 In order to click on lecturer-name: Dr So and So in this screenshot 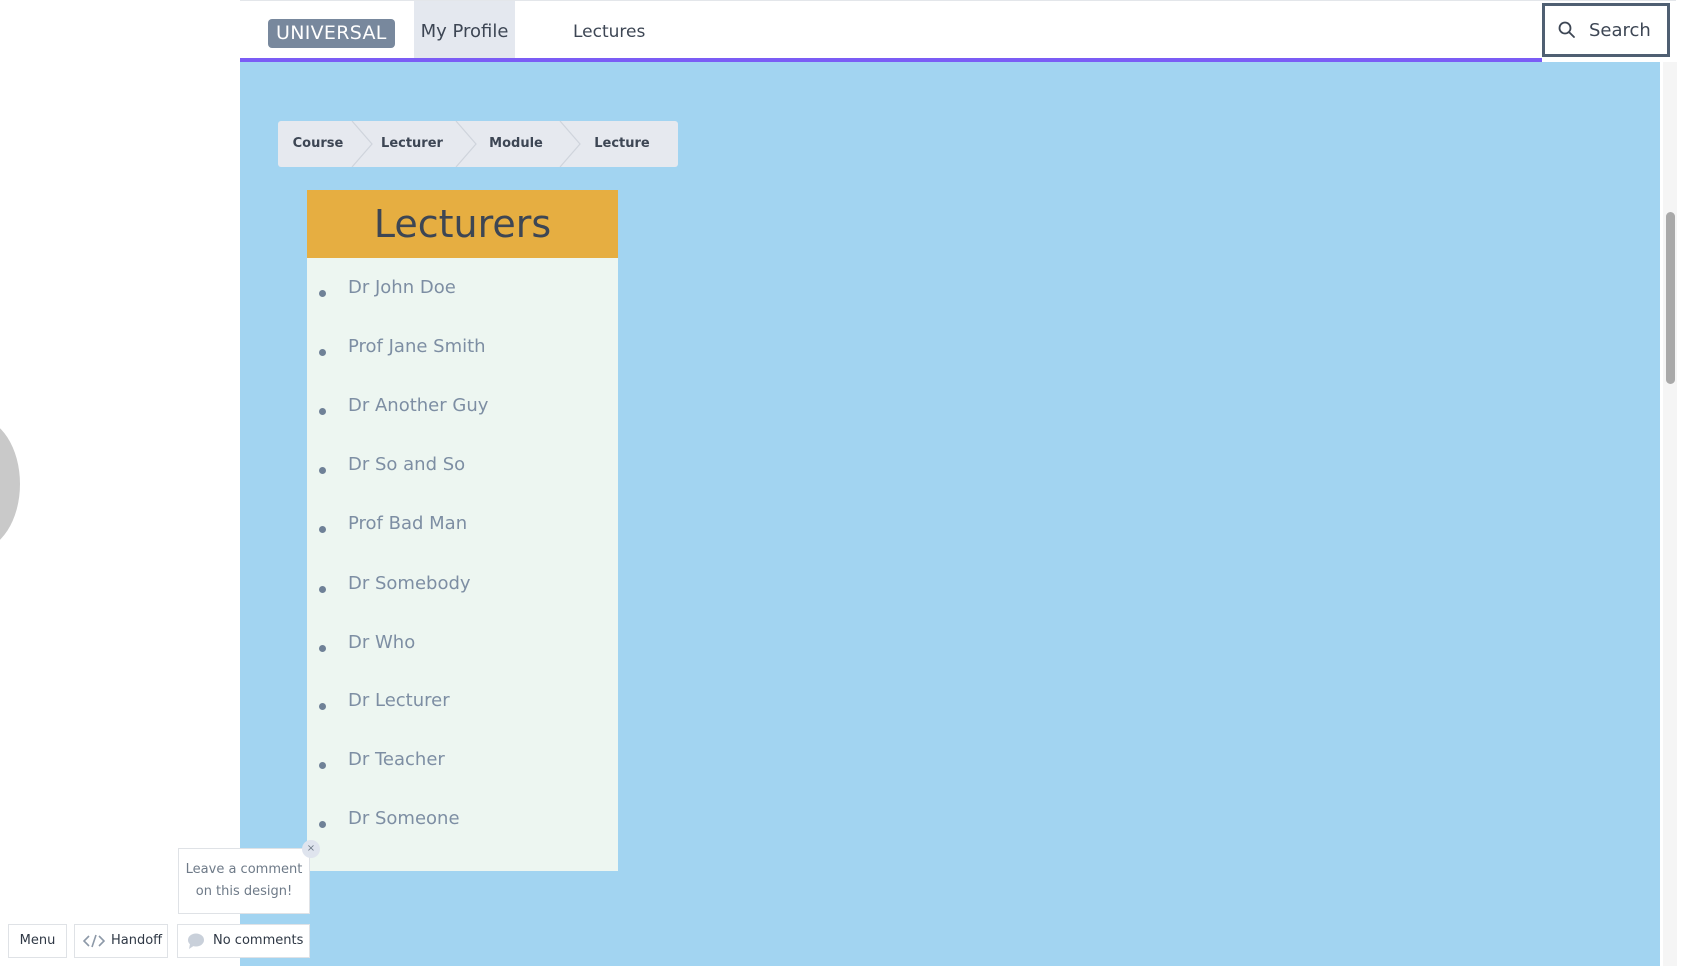, I will do `click(406, 465)`.